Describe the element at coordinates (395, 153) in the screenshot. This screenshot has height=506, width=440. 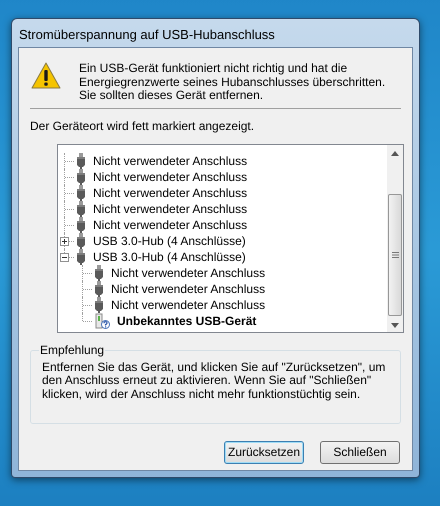
I see `scroll-up-icon` at that location.